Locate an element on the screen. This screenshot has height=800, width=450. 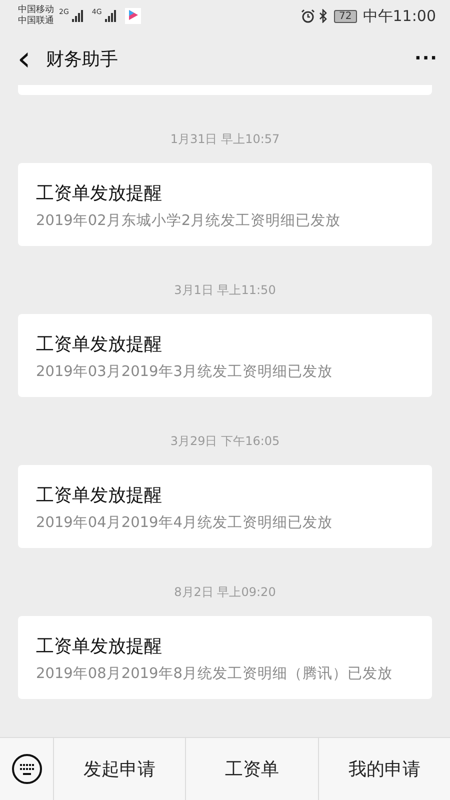
app-icon is located at coordinates (132, 16).